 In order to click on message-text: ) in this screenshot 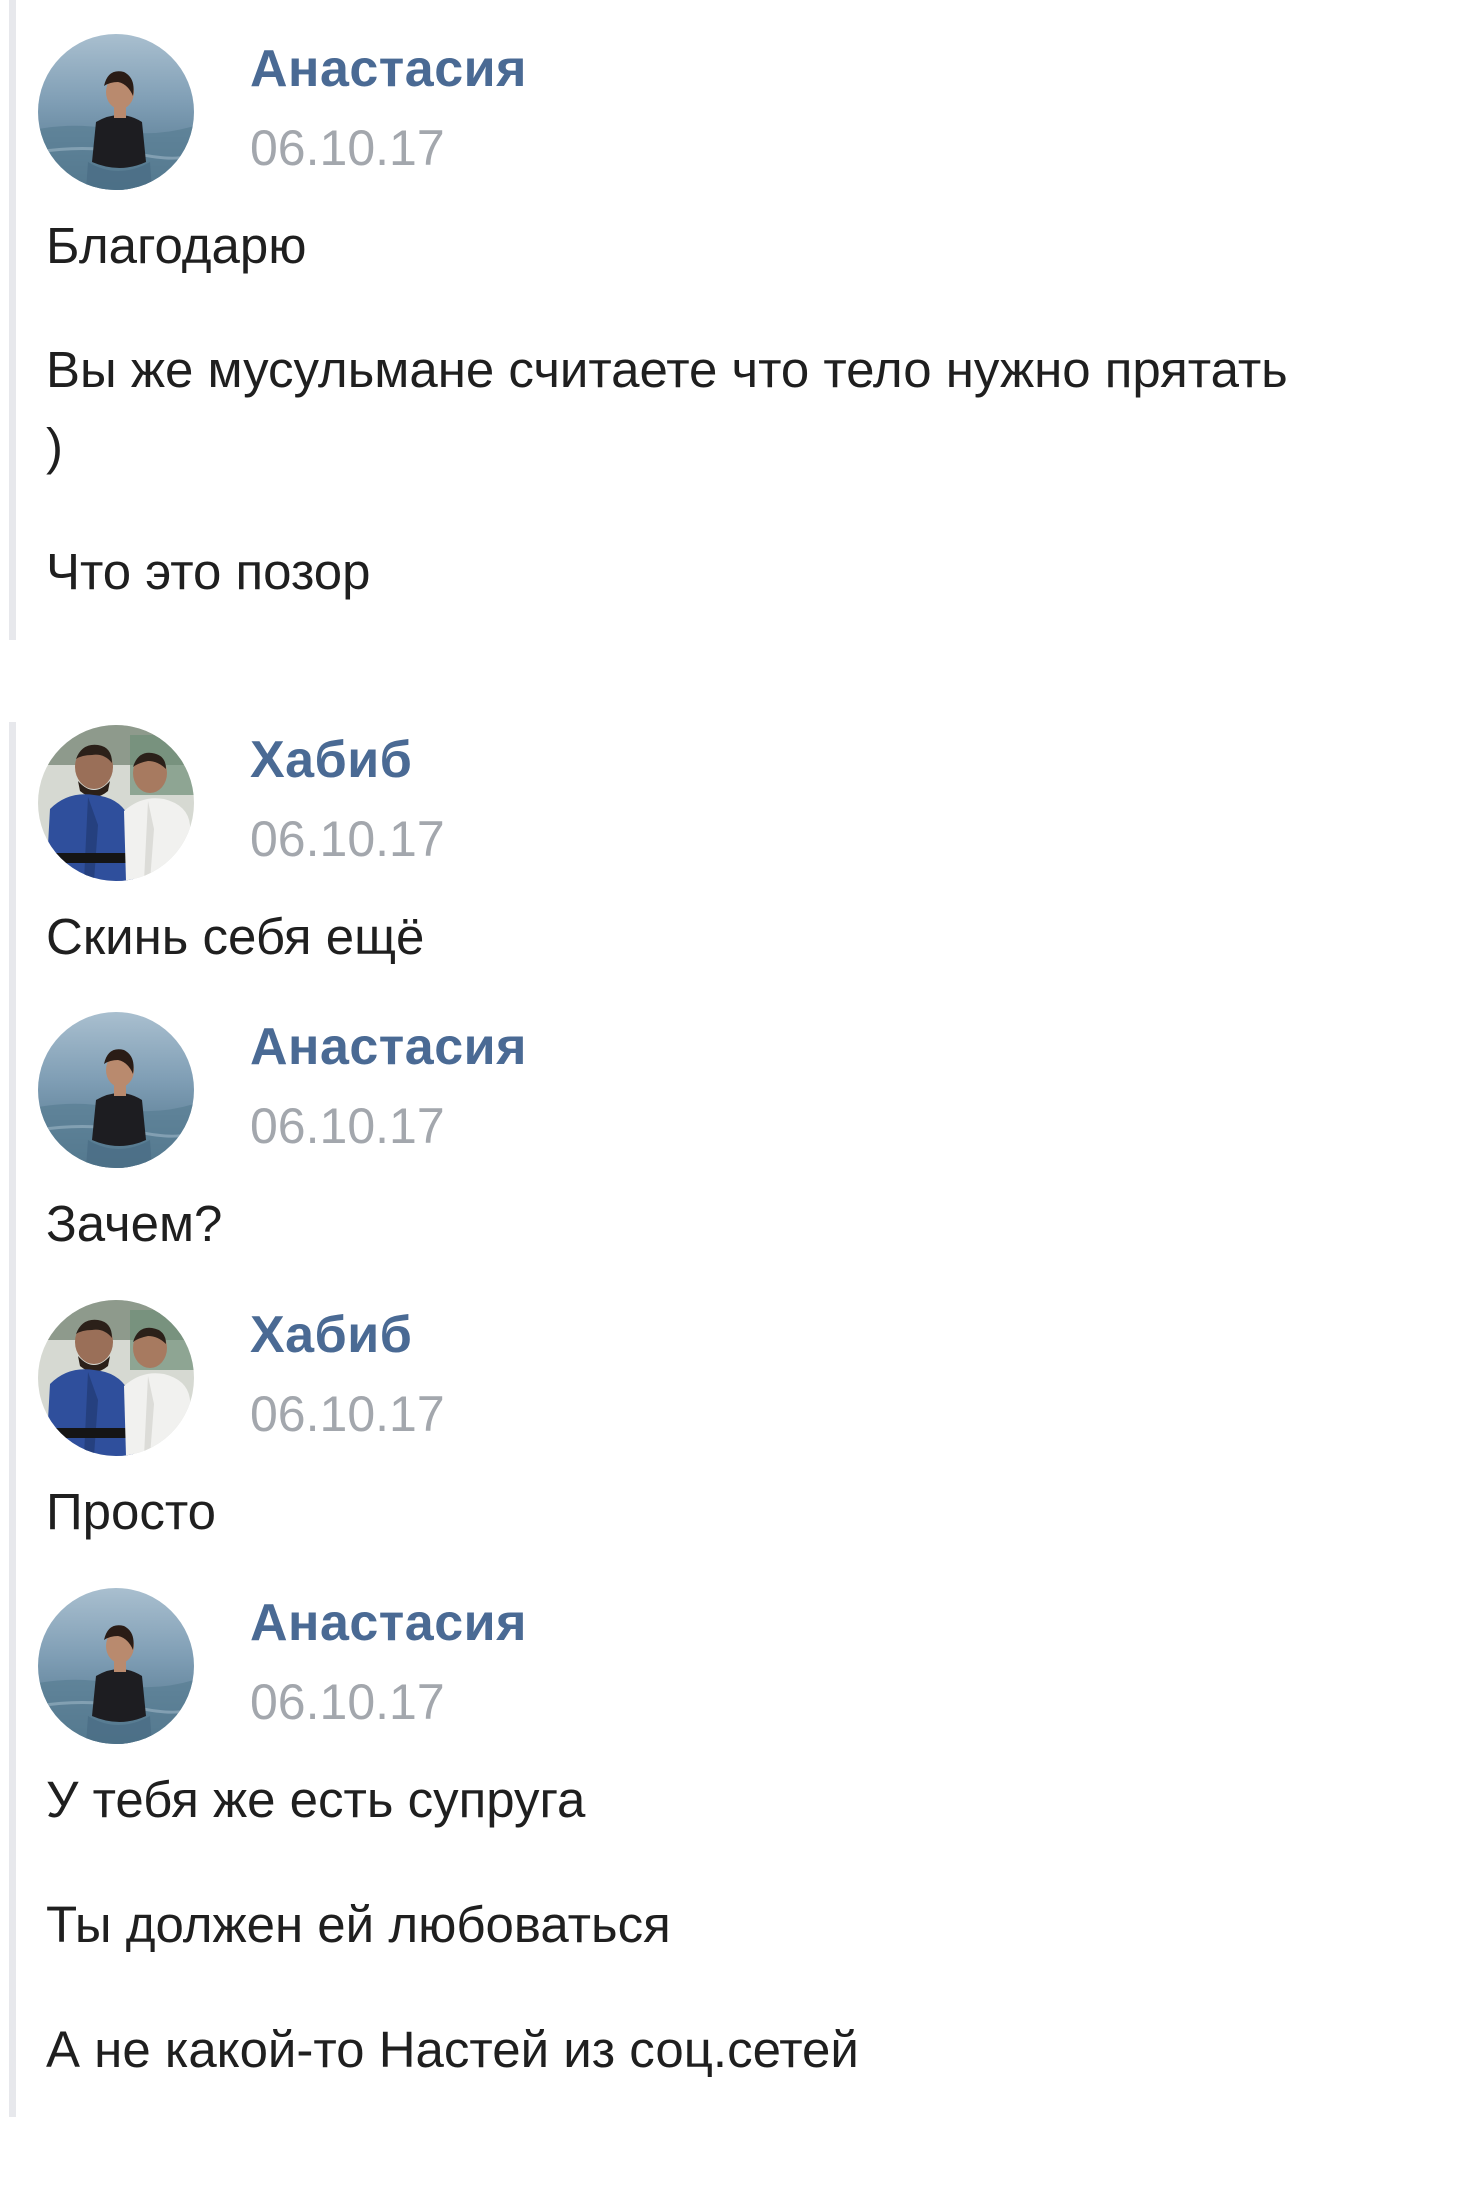, I will do `click(54, 446)`.